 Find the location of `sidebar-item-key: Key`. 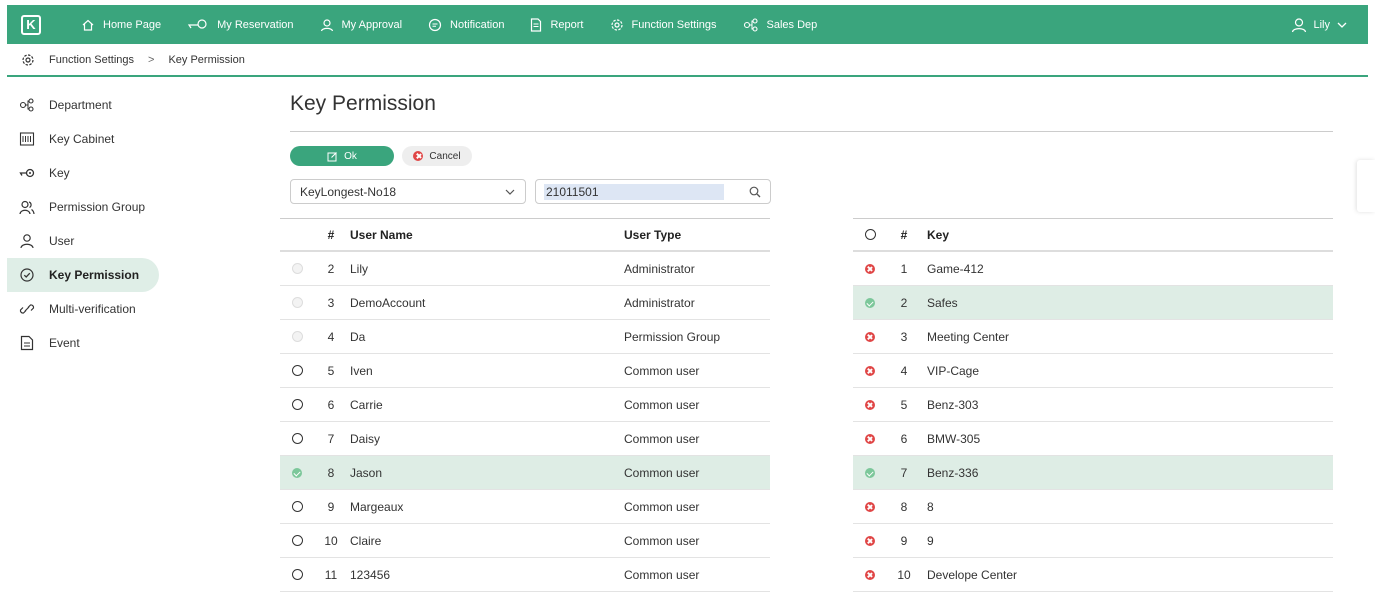

sidebar-item-key: Key is located at coordinates (87, 173).